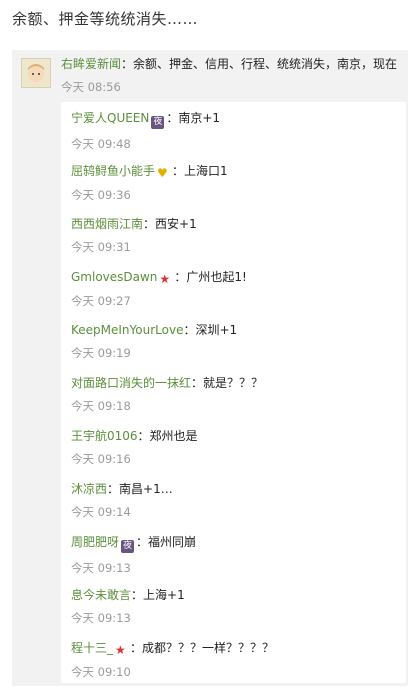  I want to click on reply-author-link: 宁爱人QUEEN, so click(110, 118).